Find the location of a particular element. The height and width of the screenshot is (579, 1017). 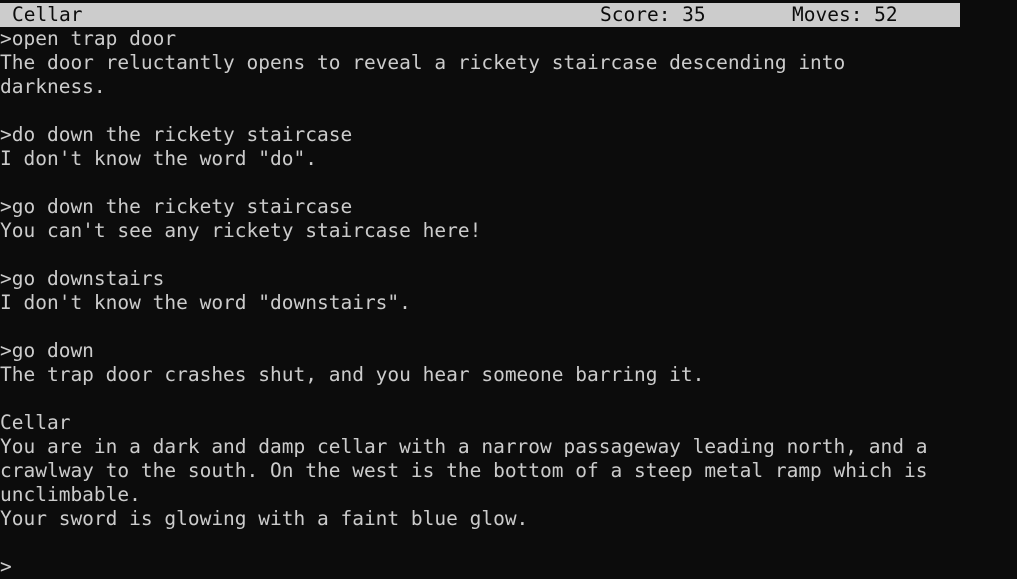

command-line: >go down the rickety staircase is located at coordinates (176, 206).